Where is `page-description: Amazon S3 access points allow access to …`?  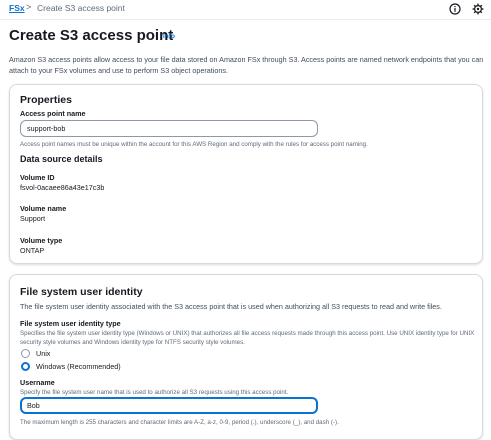
page-description: Amazon S3 access points allow access to … is located at coordinates (246, 65).